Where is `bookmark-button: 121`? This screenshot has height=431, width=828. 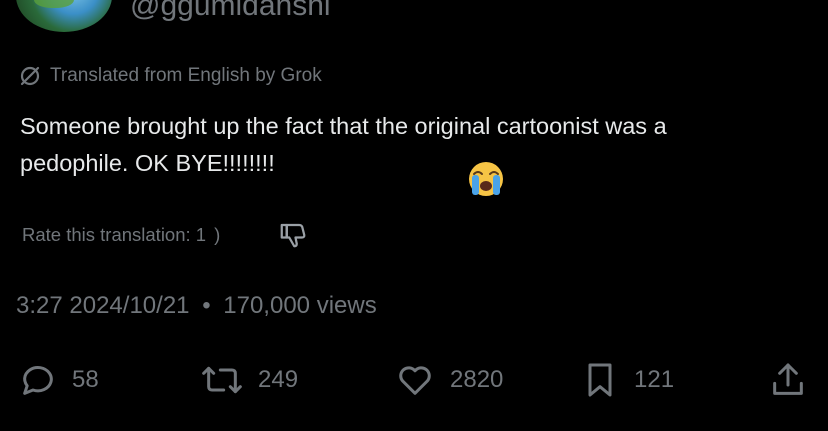
bookmark-button: 121 is located at coordinates (627, 380).